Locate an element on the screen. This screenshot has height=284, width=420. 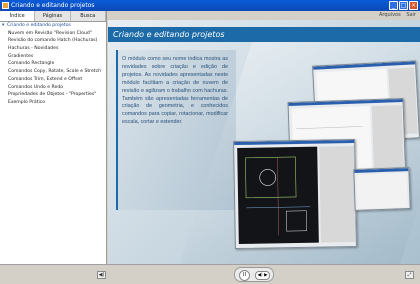
tab-strip: Índice Páginas Busca is located at coordinates (53, 16).